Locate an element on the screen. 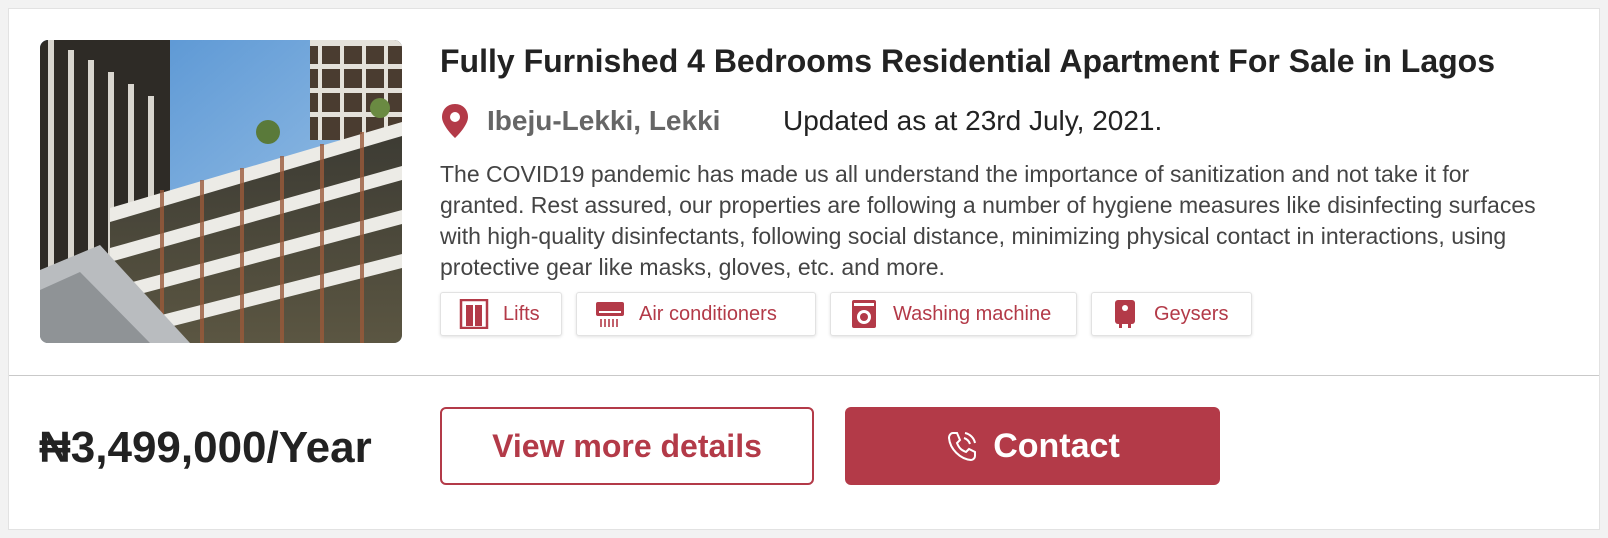  view-more-details-button: View more details is located at coordinates (627, 446).